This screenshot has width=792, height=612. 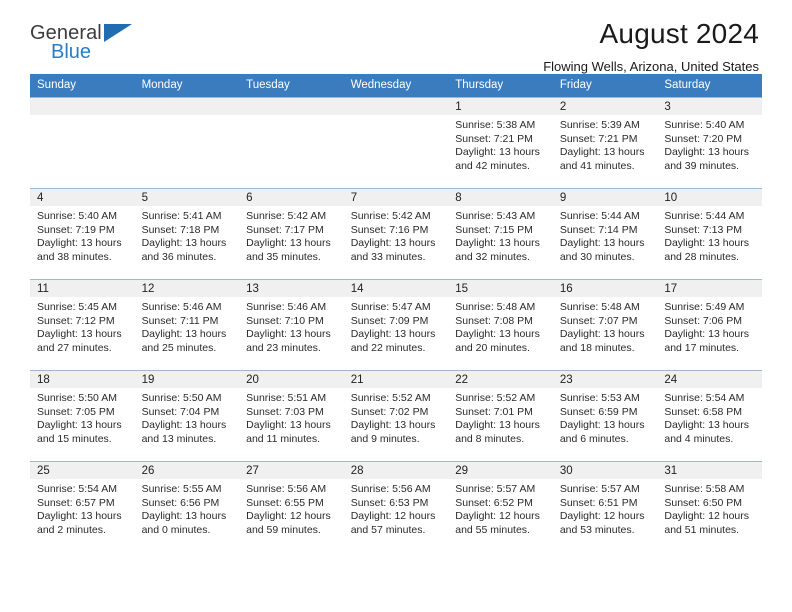 I want to click on day-number: 26, so click(x=187, y=470).